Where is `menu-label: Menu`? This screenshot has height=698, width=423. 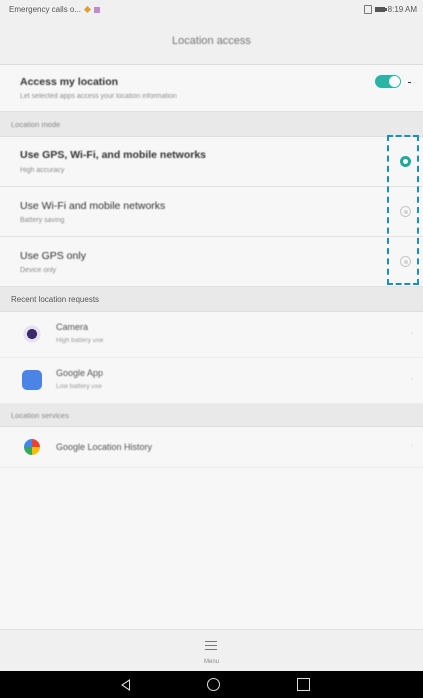 menu-label: Menu is located at coordinates (211, 662).